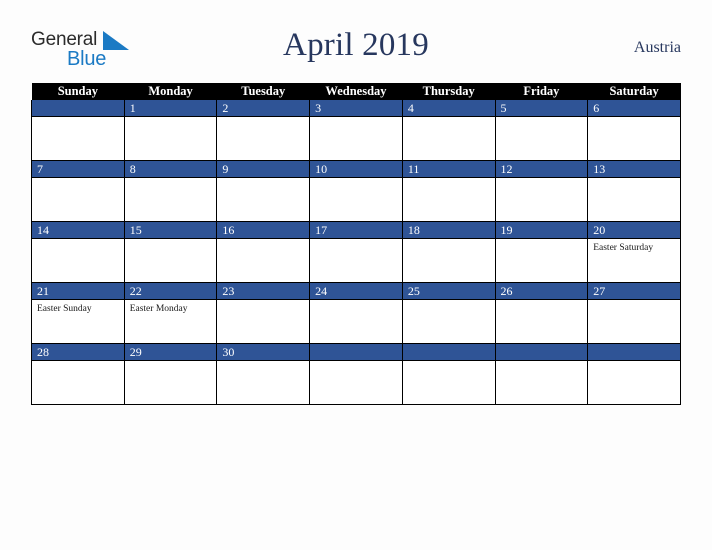 This screenshot has height=550, width=712. I want to click on calendar-day-cell: 19, so click(541, 252).